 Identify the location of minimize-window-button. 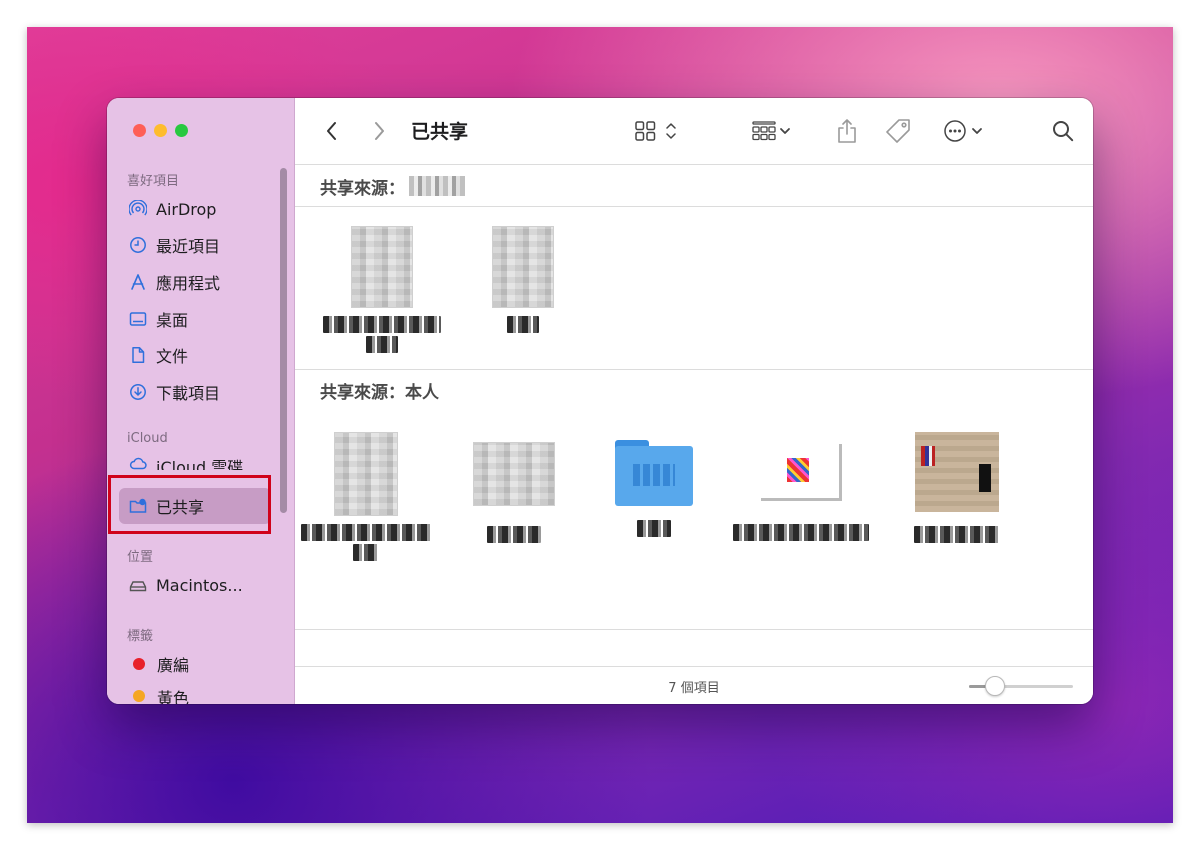
(160, 130).